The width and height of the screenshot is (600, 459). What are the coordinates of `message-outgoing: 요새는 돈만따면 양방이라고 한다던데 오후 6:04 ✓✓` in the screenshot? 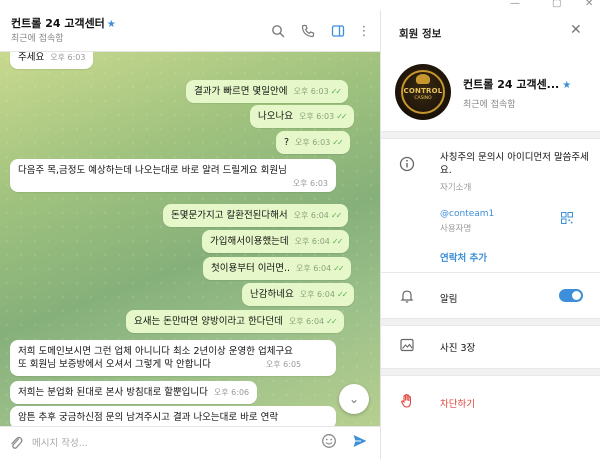 It's located at (235, 321).